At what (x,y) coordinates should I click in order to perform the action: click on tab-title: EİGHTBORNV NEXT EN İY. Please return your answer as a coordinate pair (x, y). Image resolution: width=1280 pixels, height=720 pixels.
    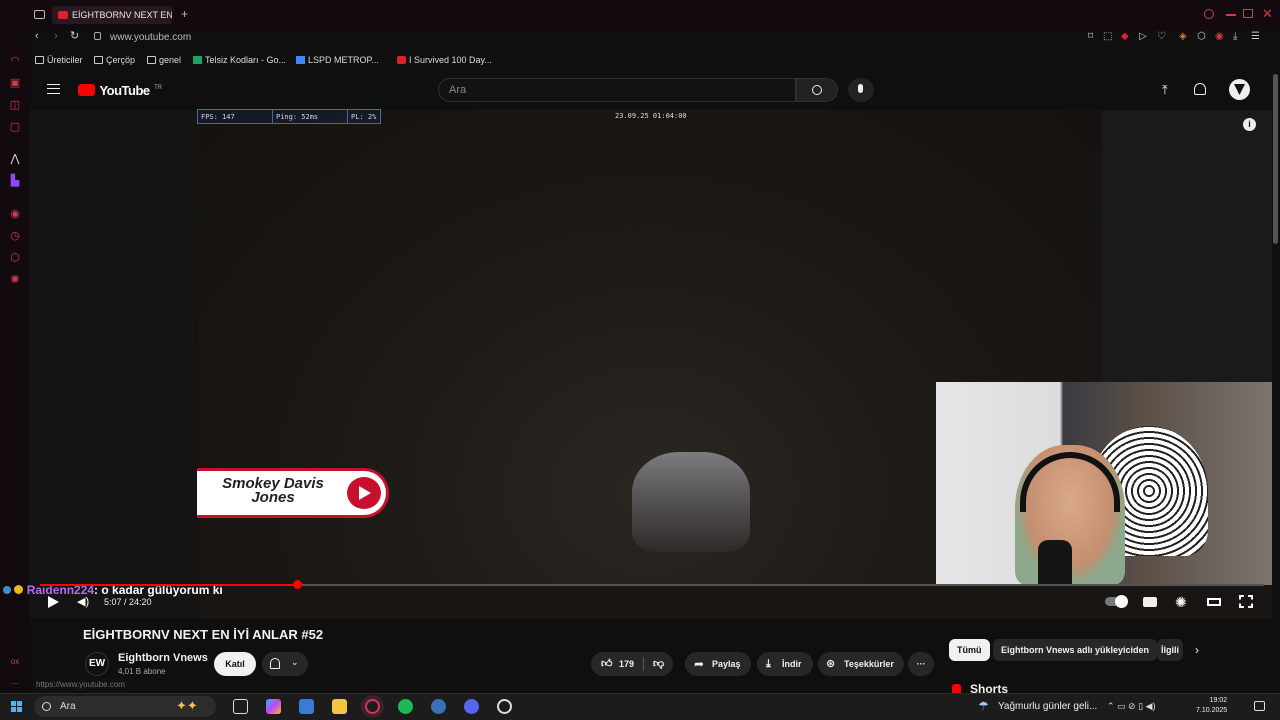
    Looking at the image, I should click on (122, 15).